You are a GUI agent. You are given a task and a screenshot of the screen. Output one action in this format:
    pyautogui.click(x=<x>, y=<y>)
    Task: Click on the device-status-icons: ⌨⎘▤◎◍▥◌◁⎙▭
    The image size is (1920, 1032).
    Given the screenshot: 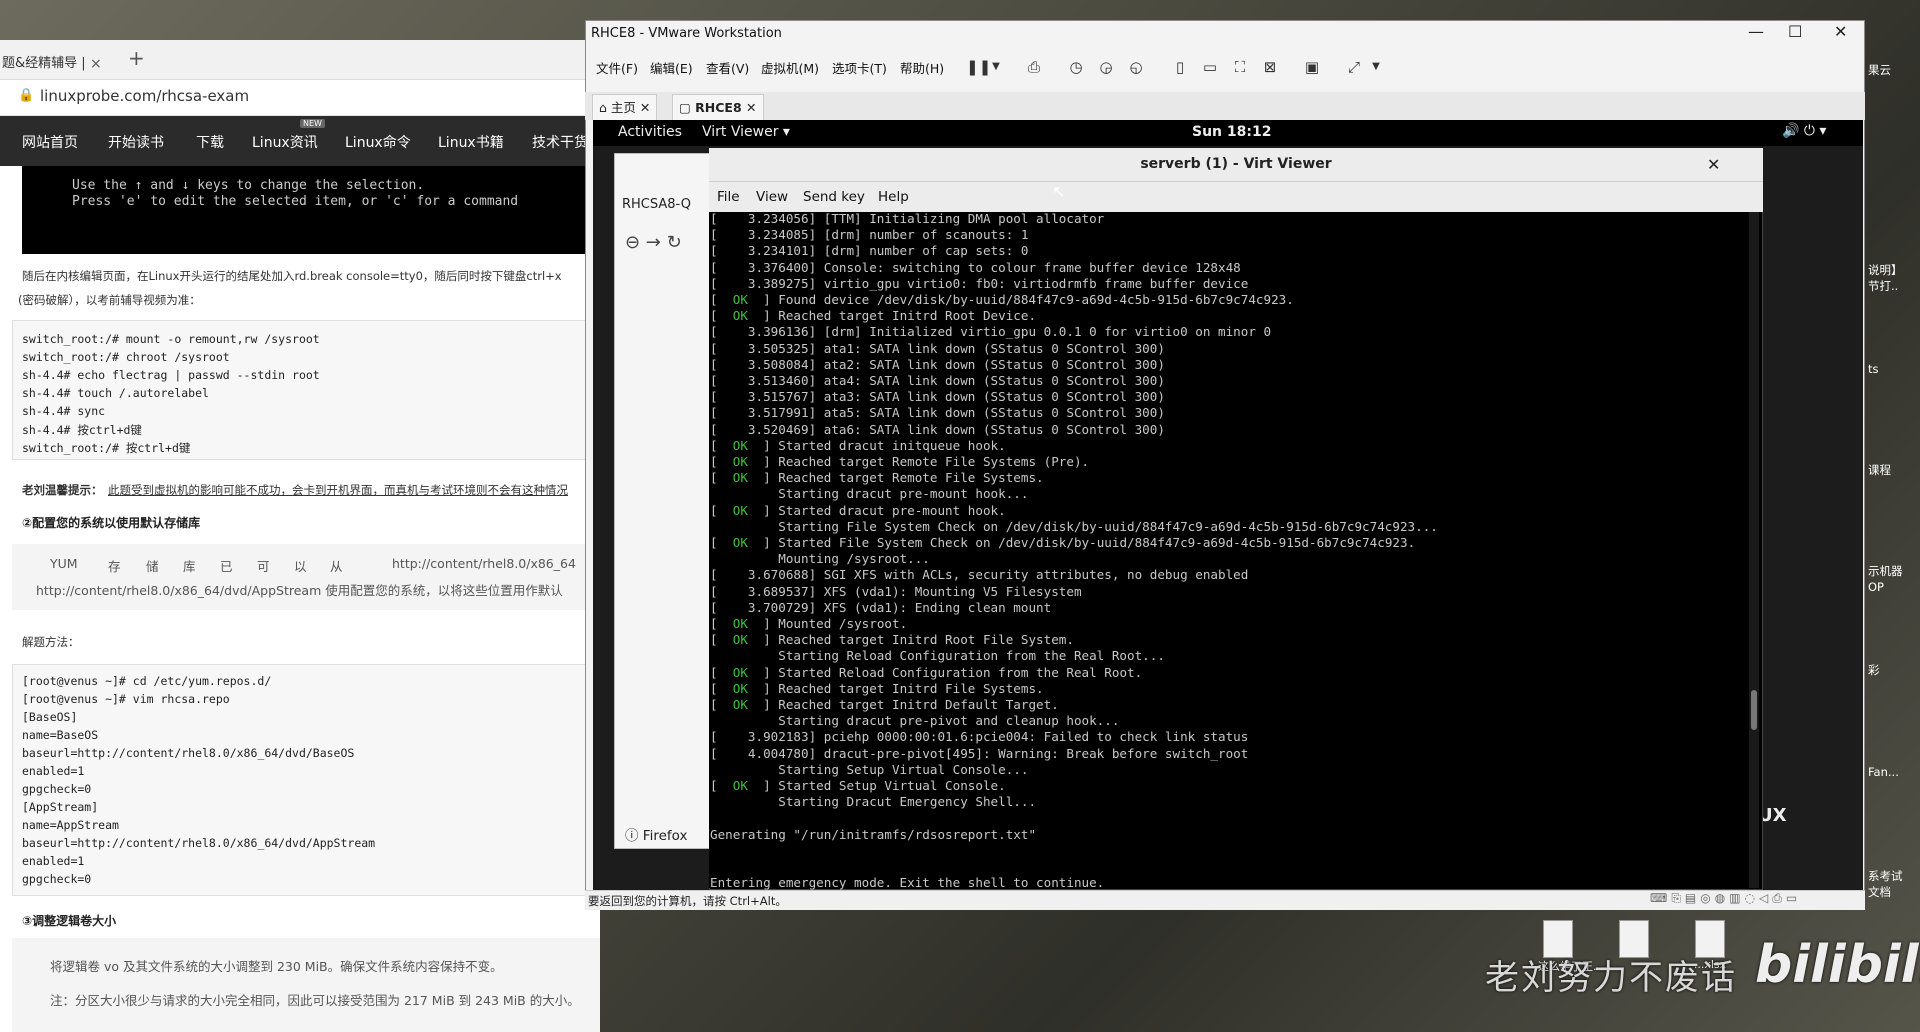 What is the action you would take?
    pyautogui.click(x=1725, y=898)
    